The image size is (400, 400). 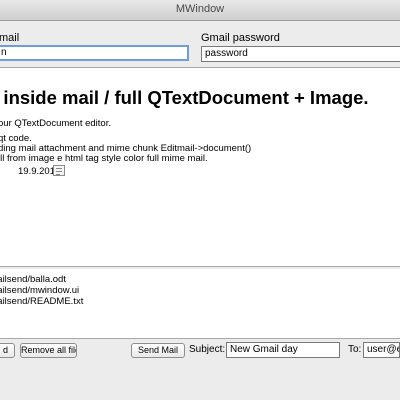 I want to click on remove-all-files-button: Remove all file, so click(x=48, y=350).